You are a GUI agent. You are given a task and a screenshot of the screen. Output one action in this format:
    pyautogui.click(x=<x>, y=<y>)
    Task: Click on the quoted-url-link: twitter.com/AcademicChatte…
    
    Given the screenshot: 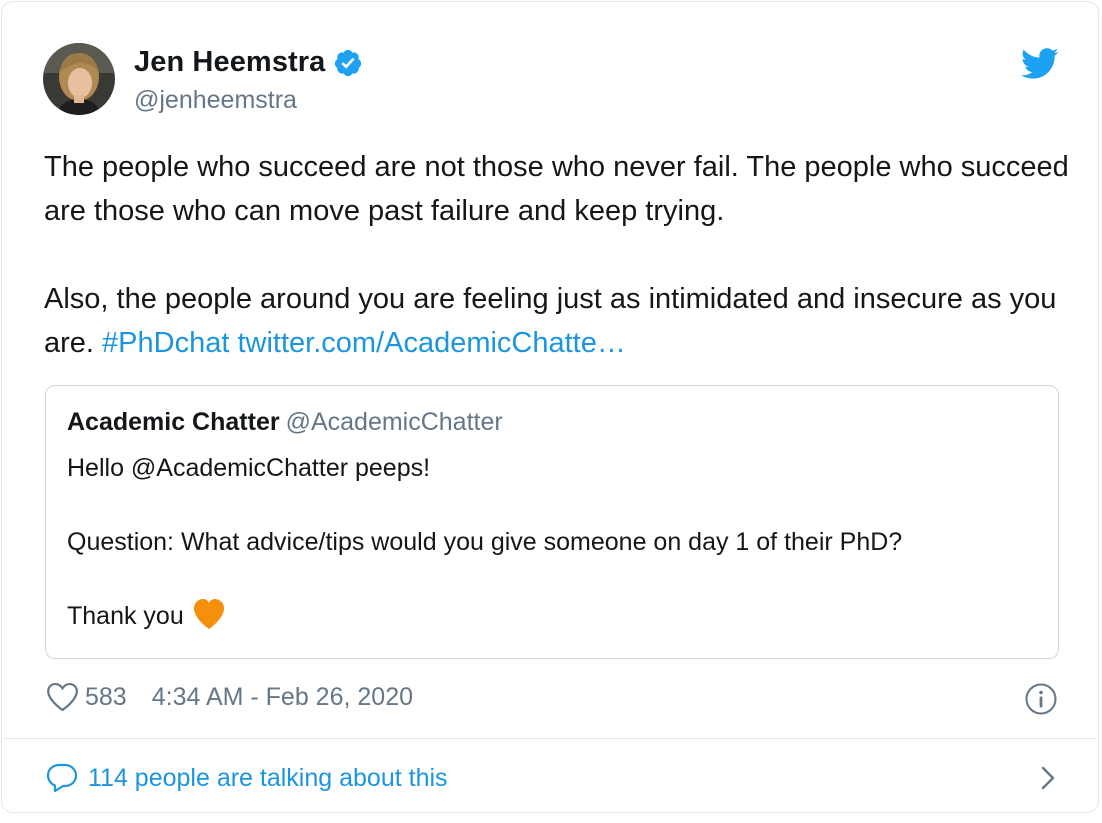 What is the action you would take?
    pyautogui.click(x=431, y=343)
    